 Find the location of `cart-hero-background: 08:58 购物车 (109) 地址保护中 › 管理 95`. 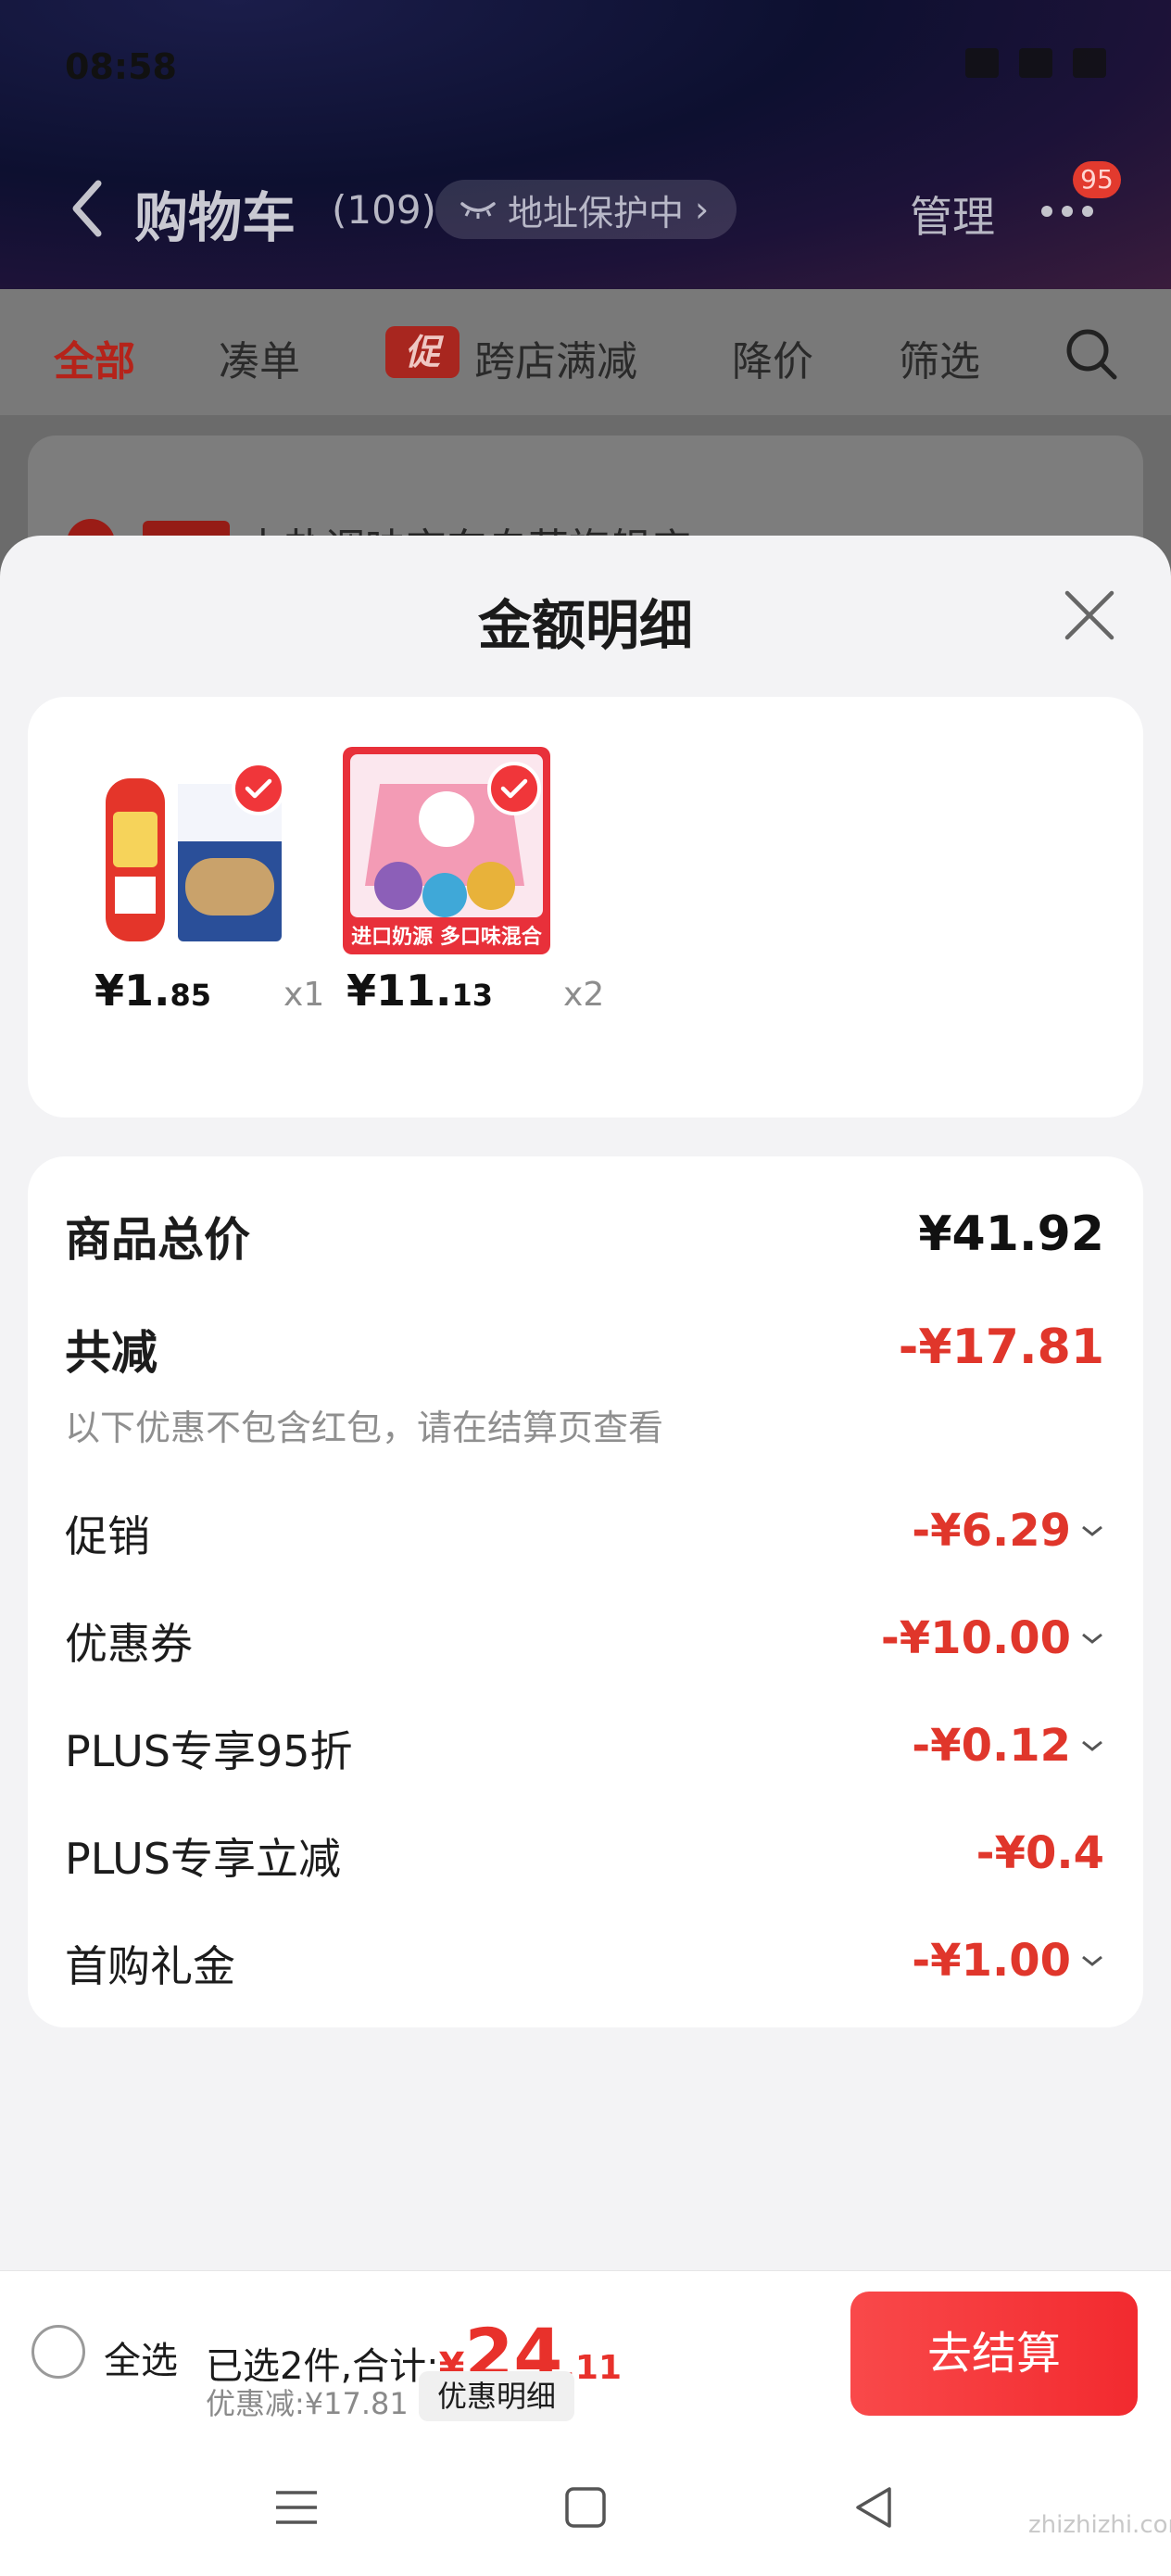

cart-hero-background: 08:58 购物车 (109) 地址保护中 › 管理 95 is located at coordinates (585, 144).